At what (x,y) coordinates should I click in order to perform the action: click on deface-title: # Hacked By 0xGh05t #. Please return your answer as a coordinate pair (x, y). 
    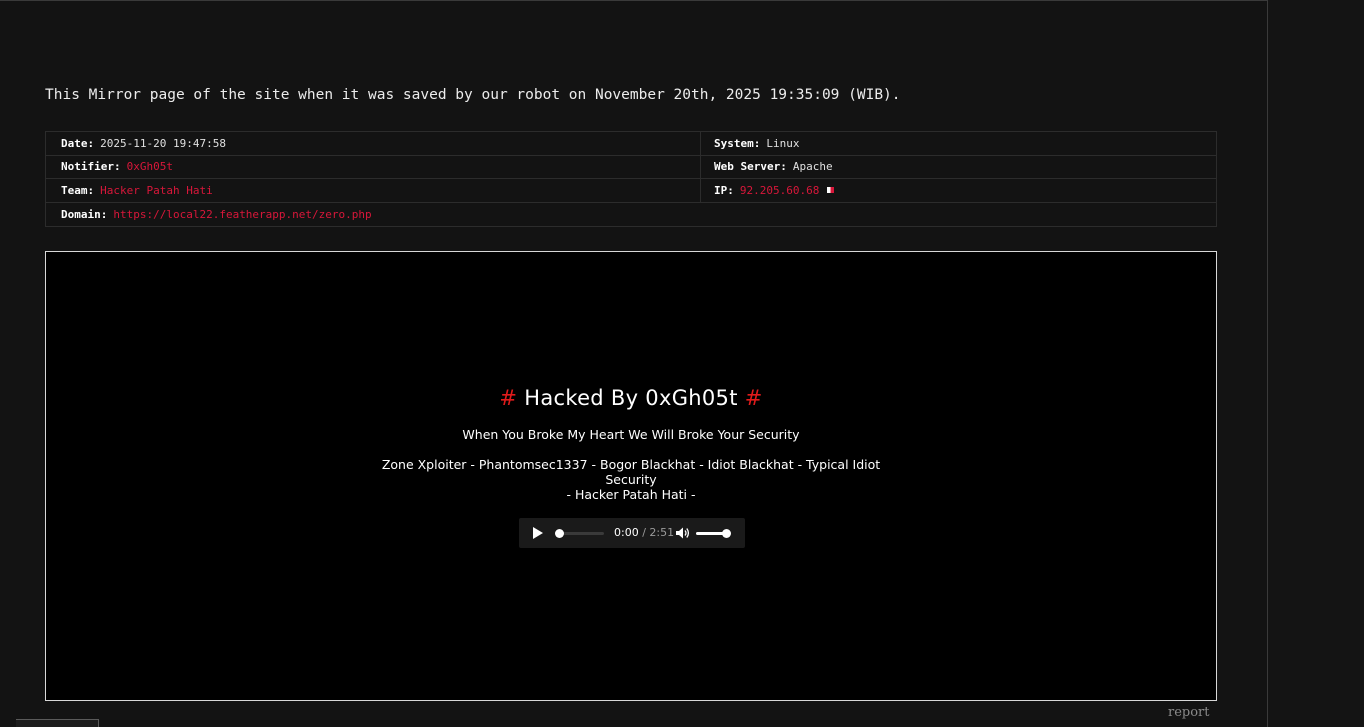
    Looking at the image, I should click on (631, 398).